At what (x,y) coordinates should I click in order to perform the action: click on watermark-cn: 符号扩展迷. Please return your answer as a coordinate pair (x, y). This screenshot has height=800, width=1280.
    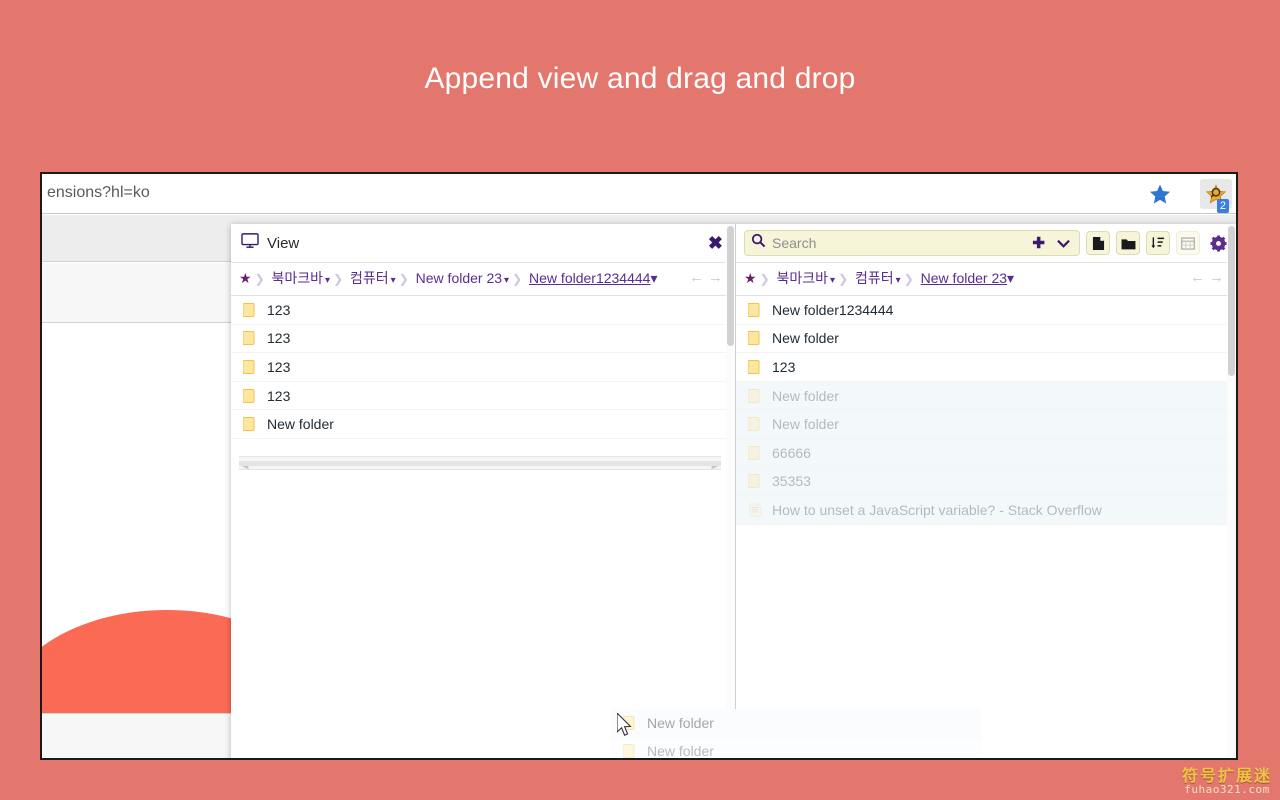
    Looking at the image, I should click on (1226, 775).